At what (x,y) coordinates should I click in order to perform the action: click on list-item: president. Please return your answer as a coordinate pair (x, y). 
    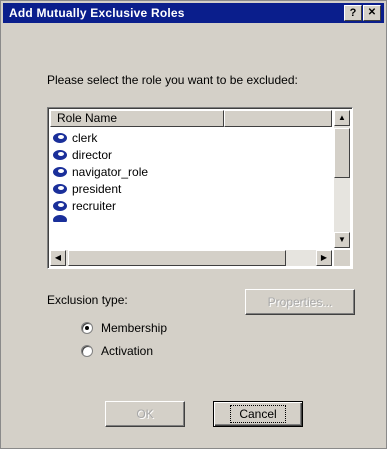
    Looking at the image, I should click on (100, 188).